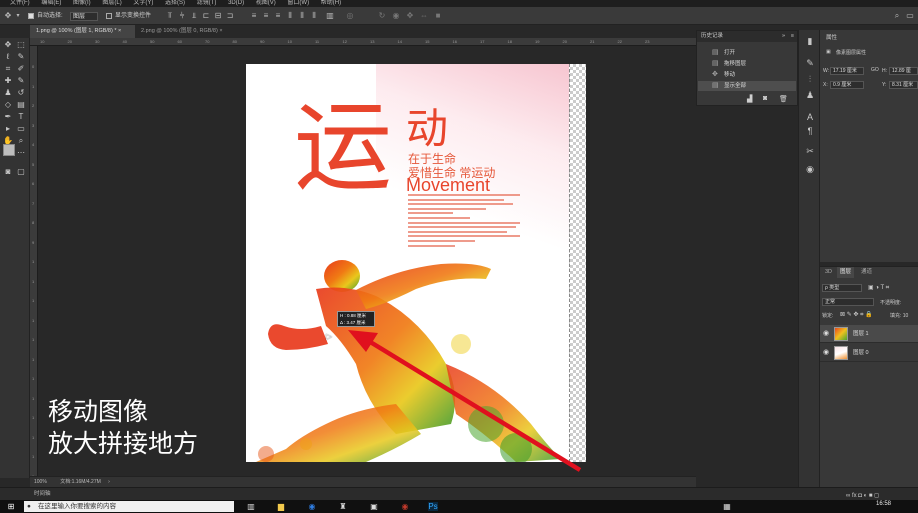  Describe the element at coordinates (747, 75) in the screenshot. I see `history-item: ✥ 移动` at that location.